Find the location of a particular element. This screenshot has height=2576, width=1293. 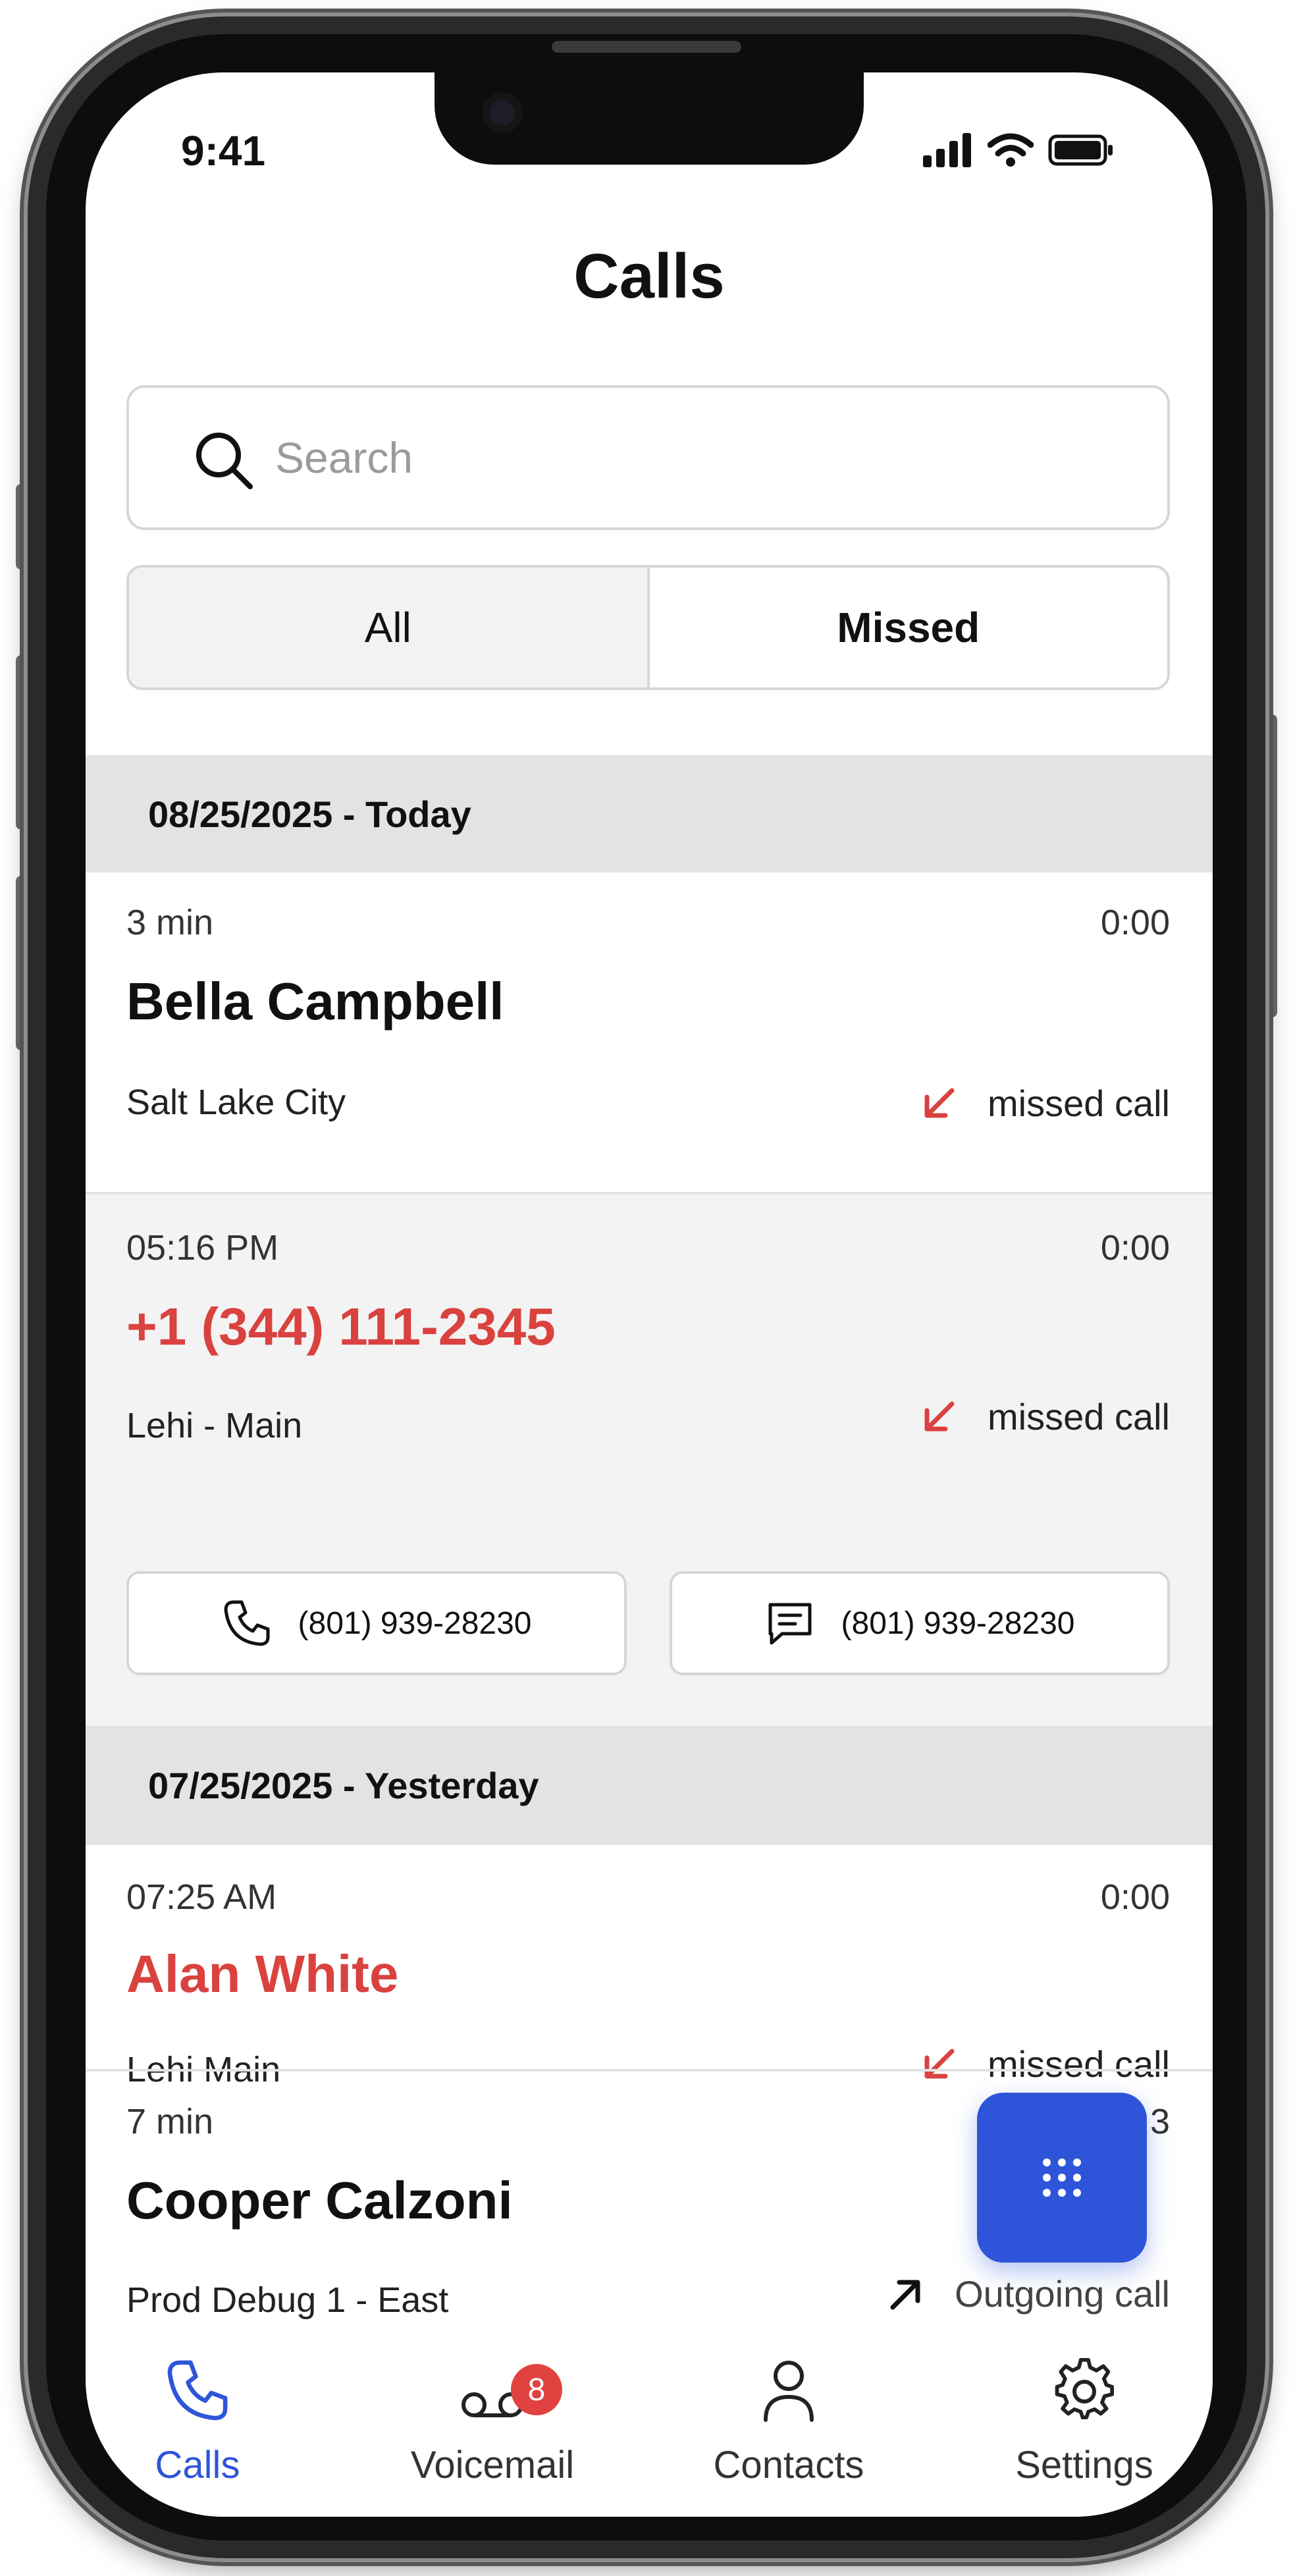

tab-contacts-label: Contacts is located at coordinates (788, 2465).